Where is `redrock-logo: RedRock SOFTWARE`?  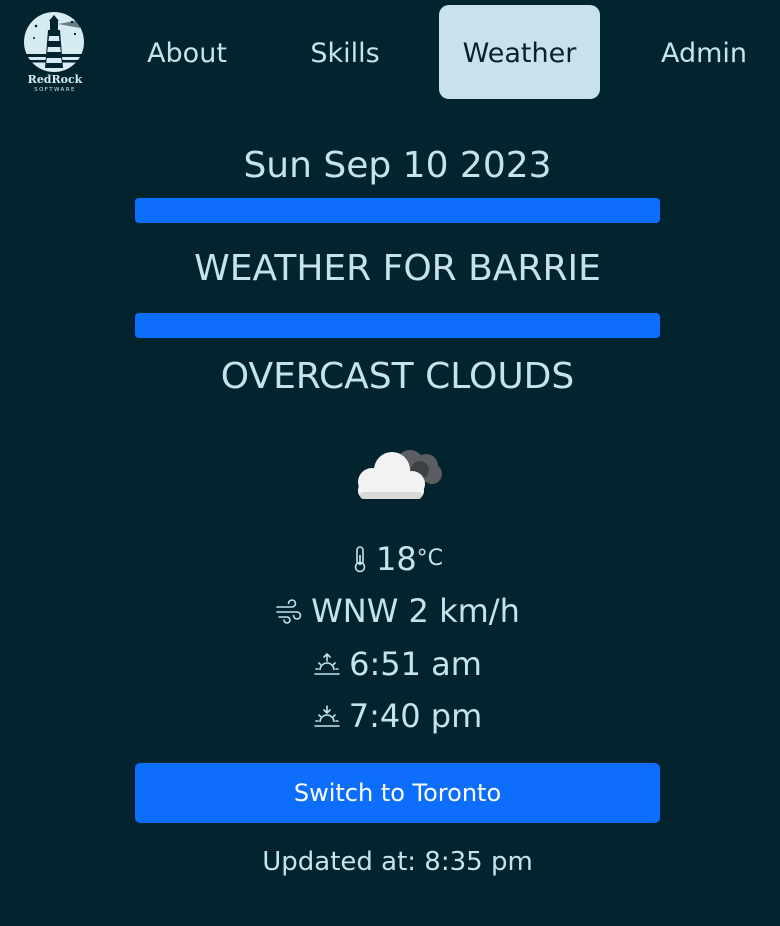
redrock-logo: RedRock SOFTWARE is located at coordinates (55, 54).